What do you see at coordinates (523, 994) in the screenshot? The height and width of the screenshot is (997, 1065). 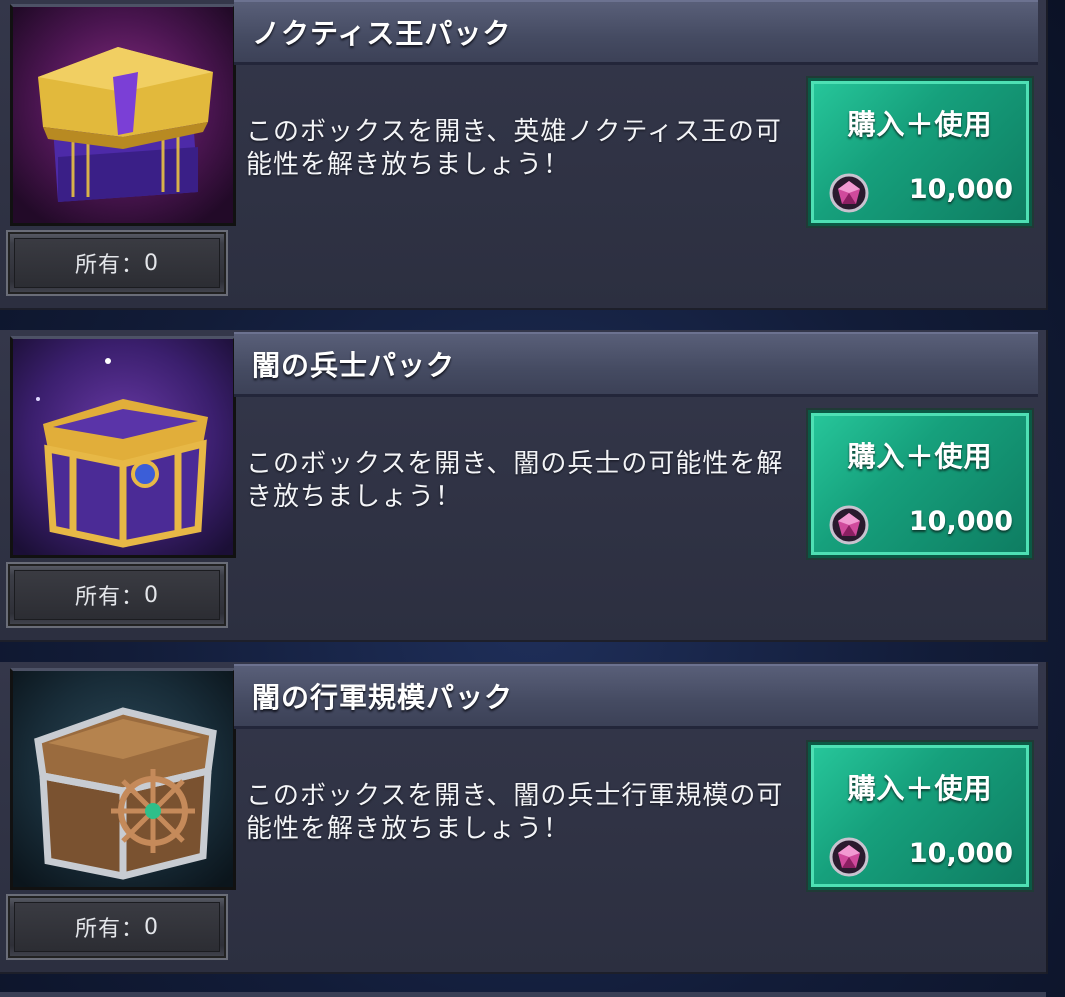 I see `next-card-edge` at bounding box center [523, 994].